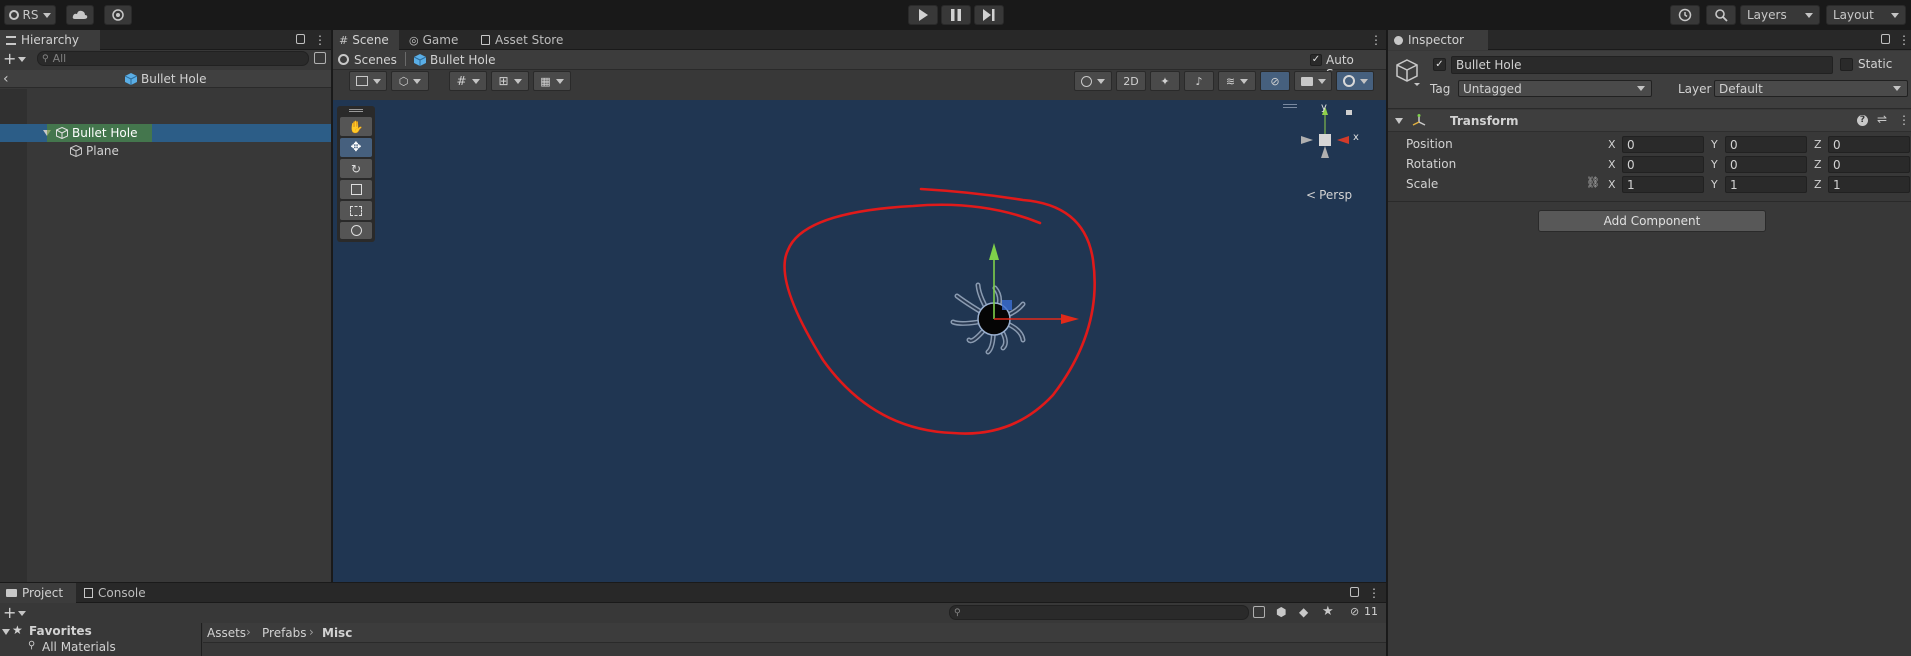 Image resolution: width=1911 pixels, height=656 pixels. Describe the element at coordinates (118, 15) in the screenshot. I see `collab-button` at that location.